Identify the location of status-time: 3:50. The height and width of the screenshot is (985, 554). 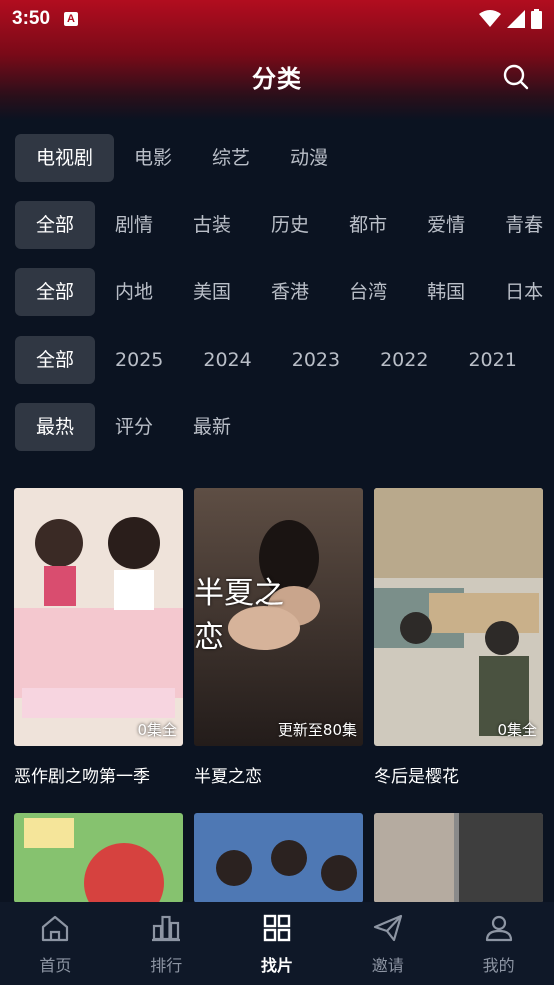
(31, 18).